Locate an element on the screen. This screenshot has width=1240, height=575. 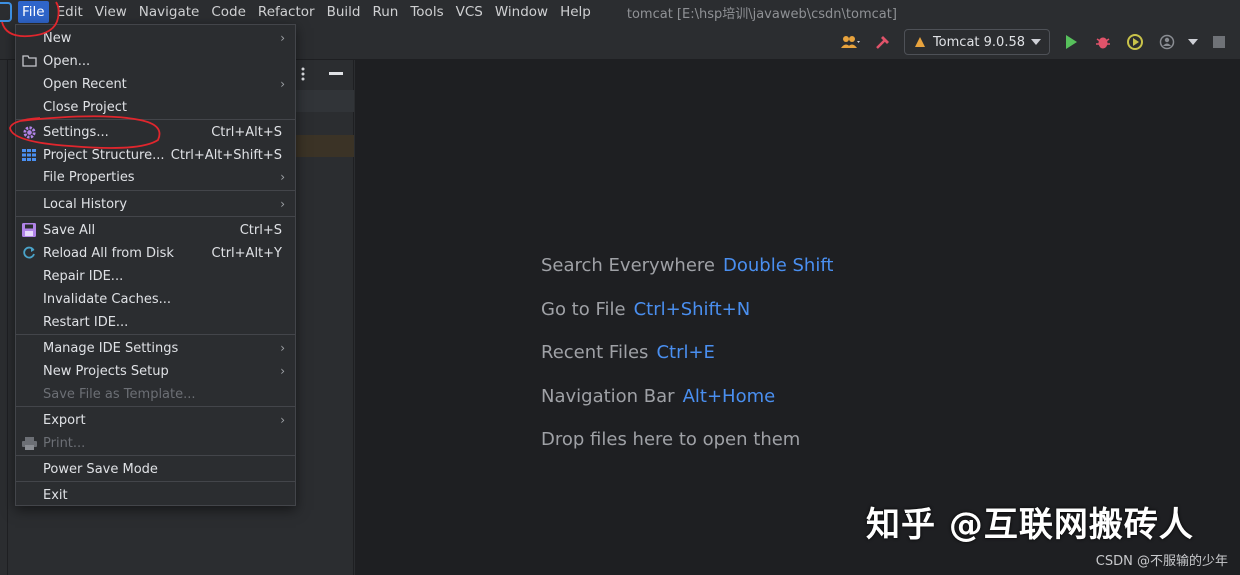
save-icon is located at coordinates (29, 230).